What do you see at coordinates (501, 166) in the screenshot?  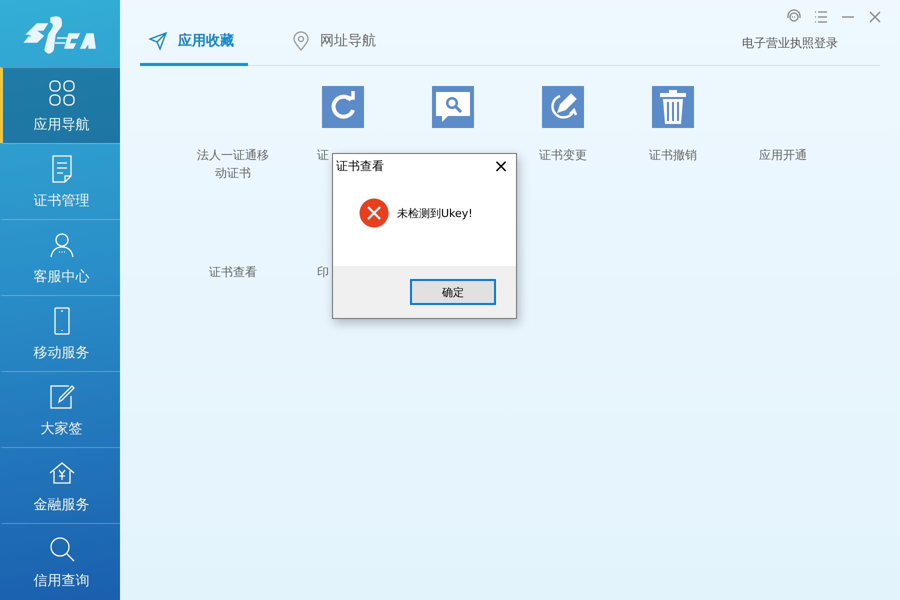 I see `close-button: ×` at bounding box center [501, 166].